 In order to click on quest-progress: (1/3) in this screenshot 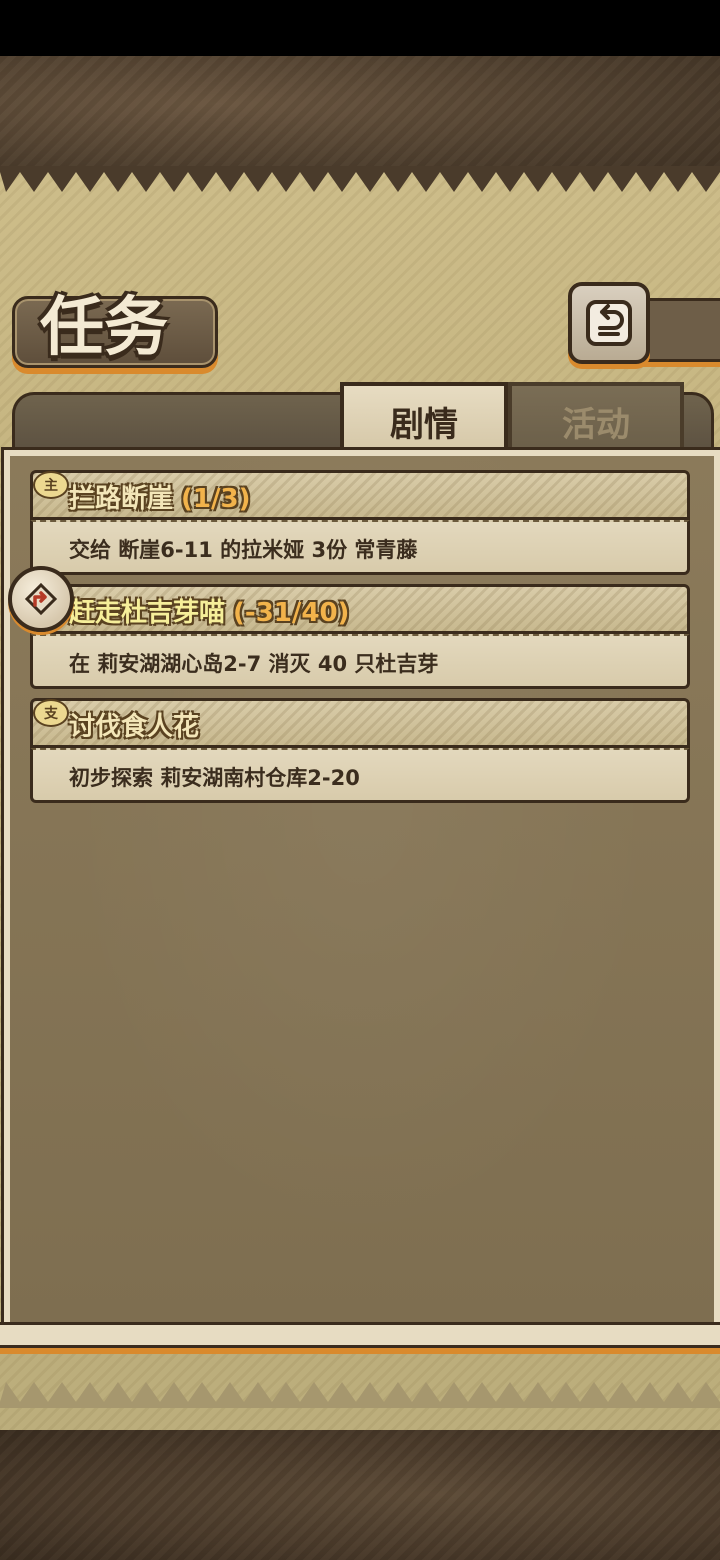, I will do `click(216, 499)`.